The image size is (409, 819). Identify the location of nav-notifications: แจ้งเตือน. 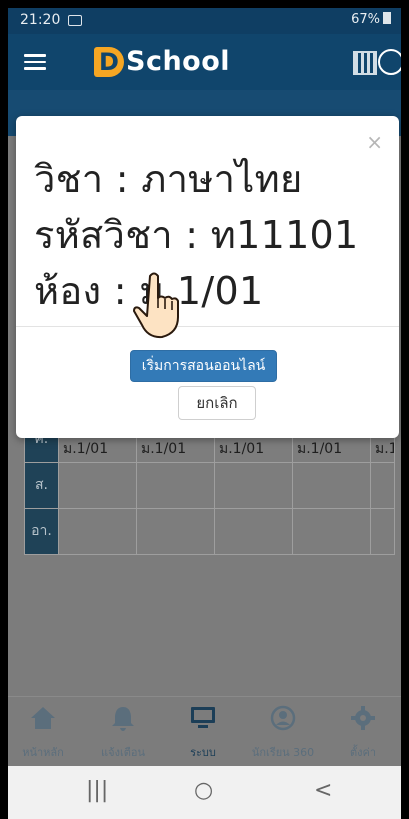
(123, 733).